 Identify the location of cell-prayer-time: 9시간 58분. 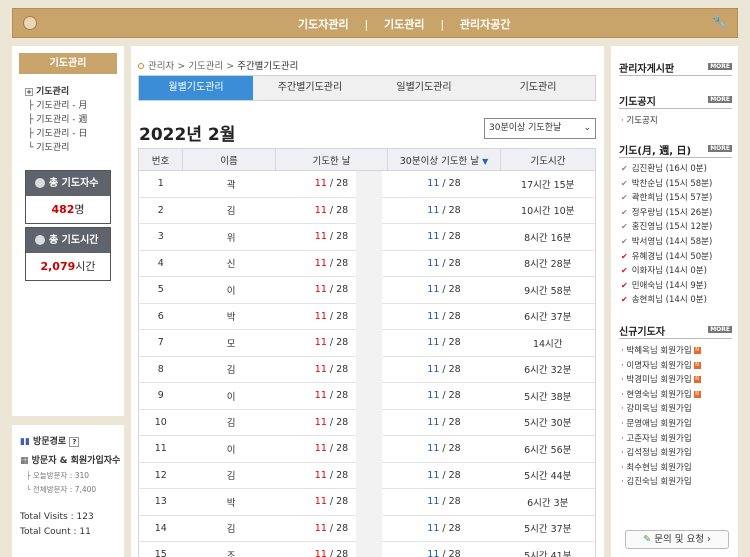
(548, 290).